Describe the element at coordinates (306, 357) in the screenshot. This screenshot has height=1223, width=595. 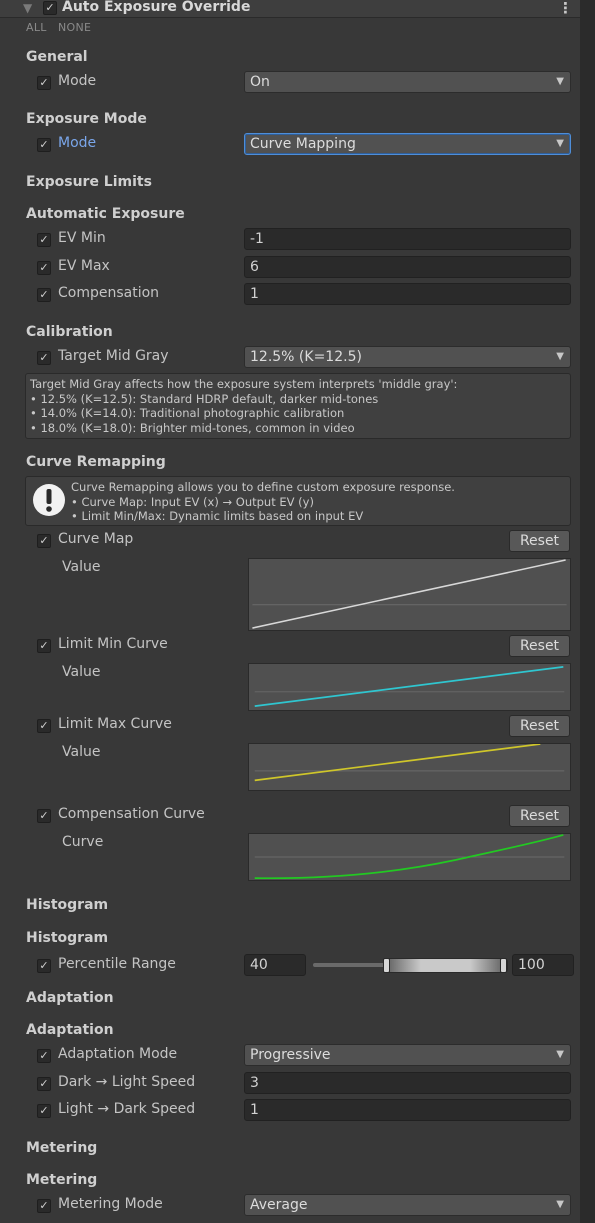
I see `target-mid-gray-value: 12.5% (K=12.5)` at that location.